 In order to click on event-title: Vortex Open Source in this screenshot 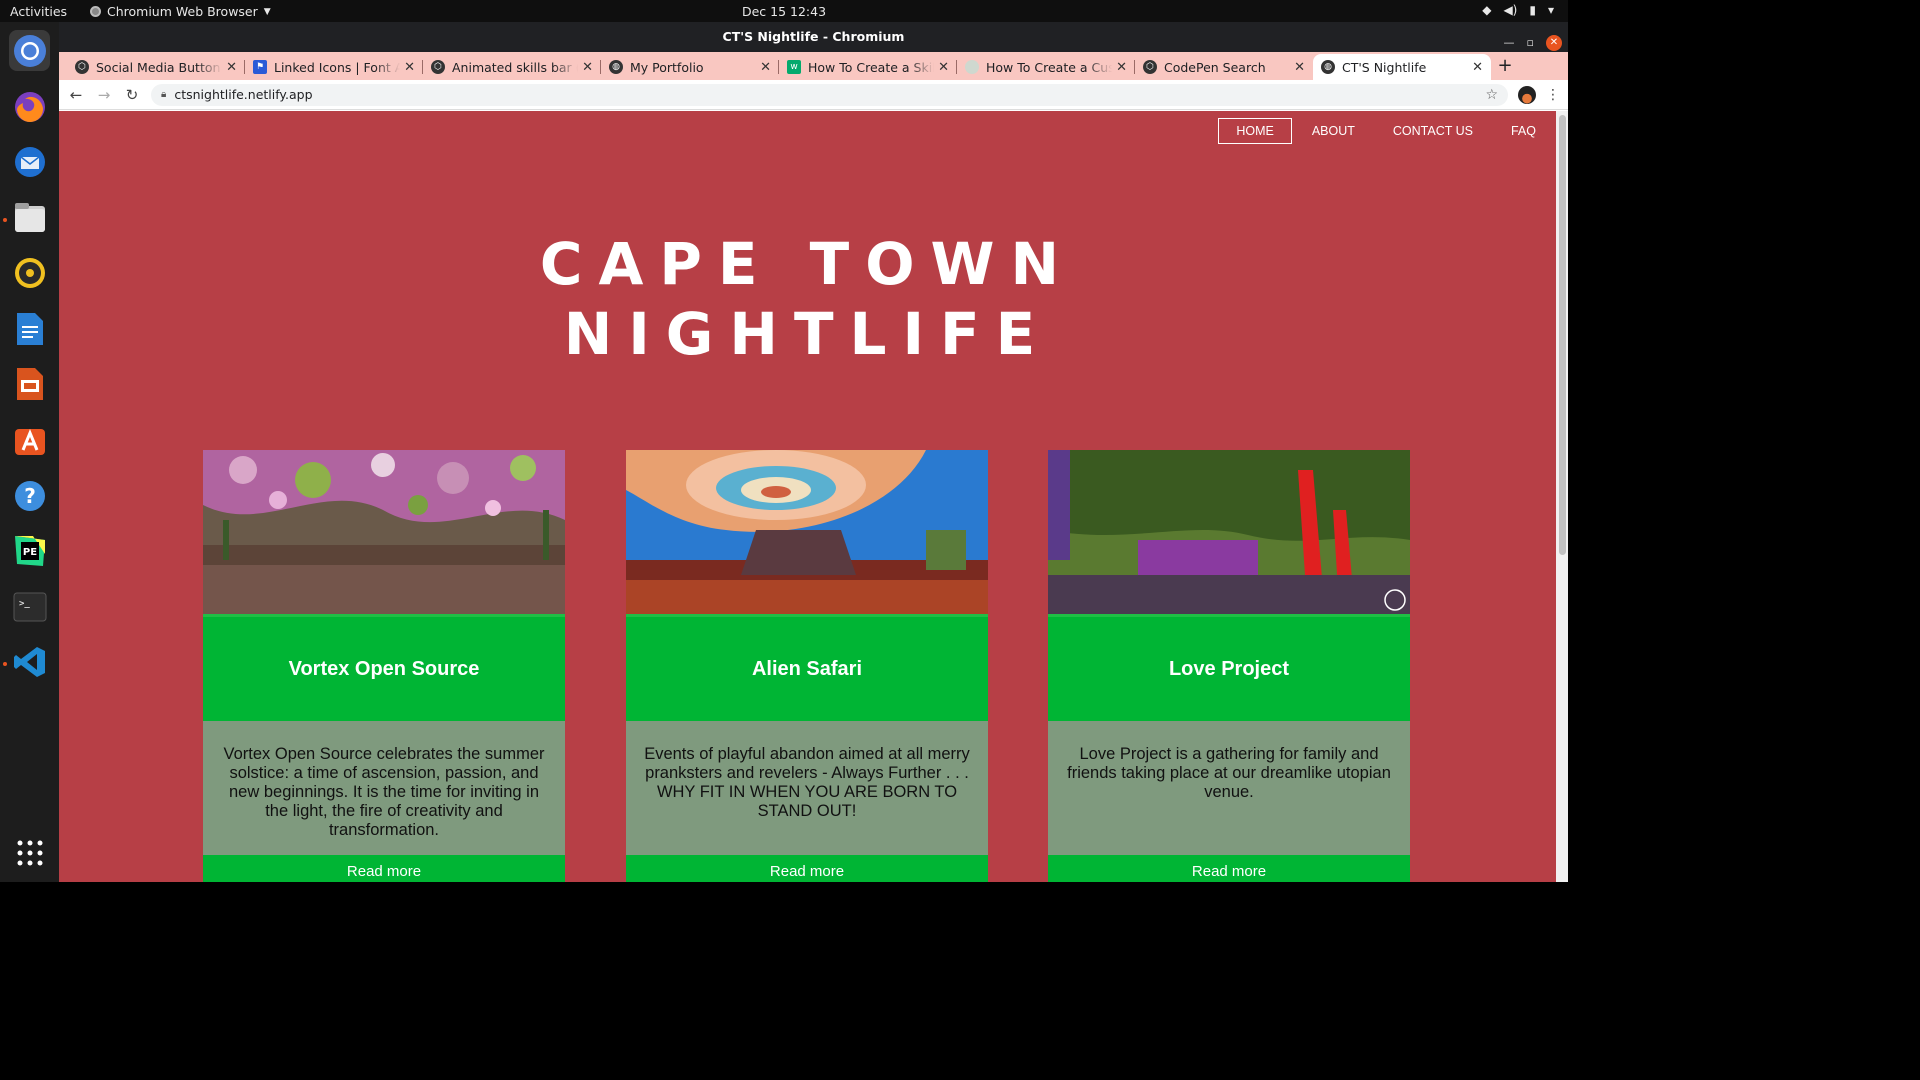, I will do `click(384, 667)`.